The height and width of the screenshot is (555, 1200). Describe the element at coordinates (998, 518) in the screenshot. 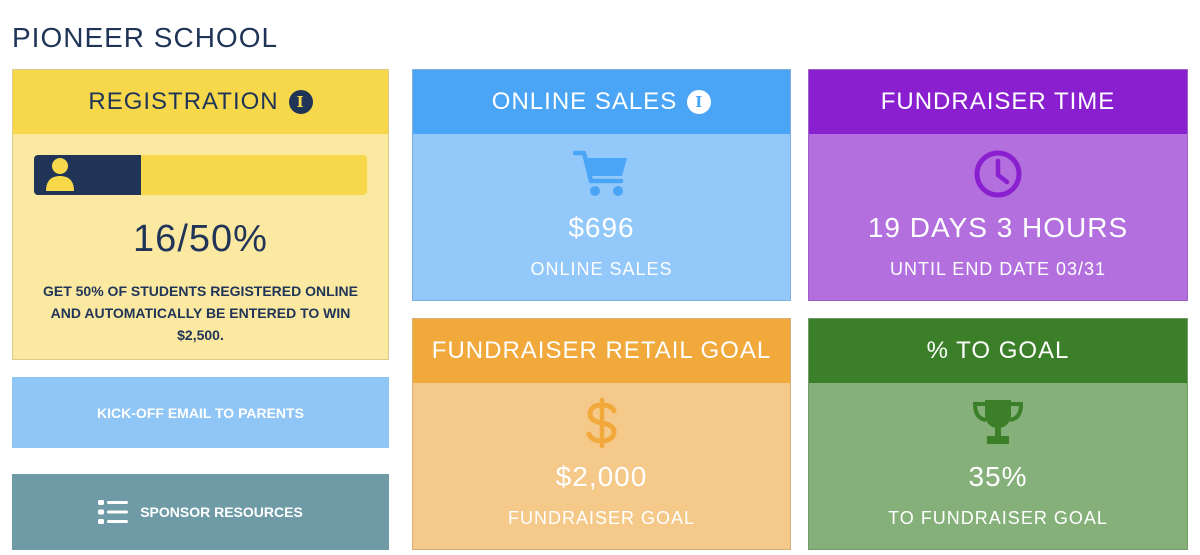

I see `percent-goal-label: TO FUNDRAISER GOAL` at that location.